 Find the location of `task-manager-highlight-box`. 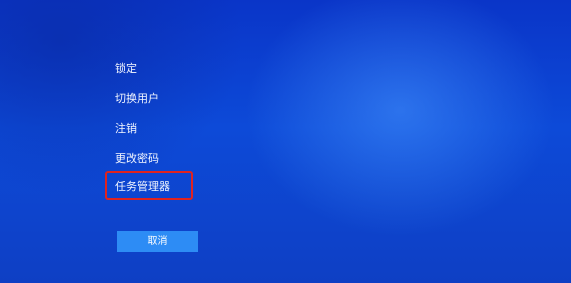

task-manager-highlight-box is located at coordinates (149, 185).